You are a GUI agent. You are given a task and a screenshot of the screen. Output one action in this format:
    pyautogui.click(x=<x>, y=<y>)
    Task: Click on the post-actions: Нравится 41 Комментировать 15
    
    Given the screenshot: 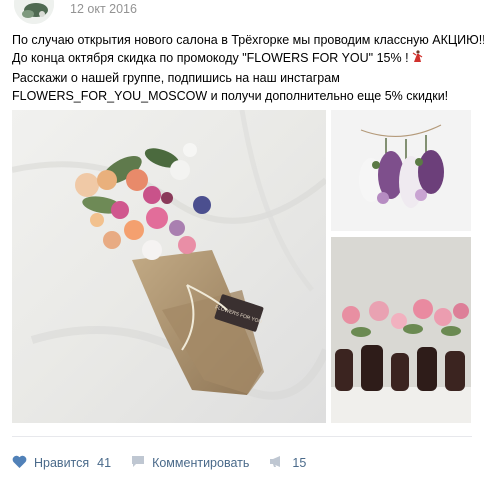 What is the action you would take?
    pyautogui.click(x=169, y=463)
    